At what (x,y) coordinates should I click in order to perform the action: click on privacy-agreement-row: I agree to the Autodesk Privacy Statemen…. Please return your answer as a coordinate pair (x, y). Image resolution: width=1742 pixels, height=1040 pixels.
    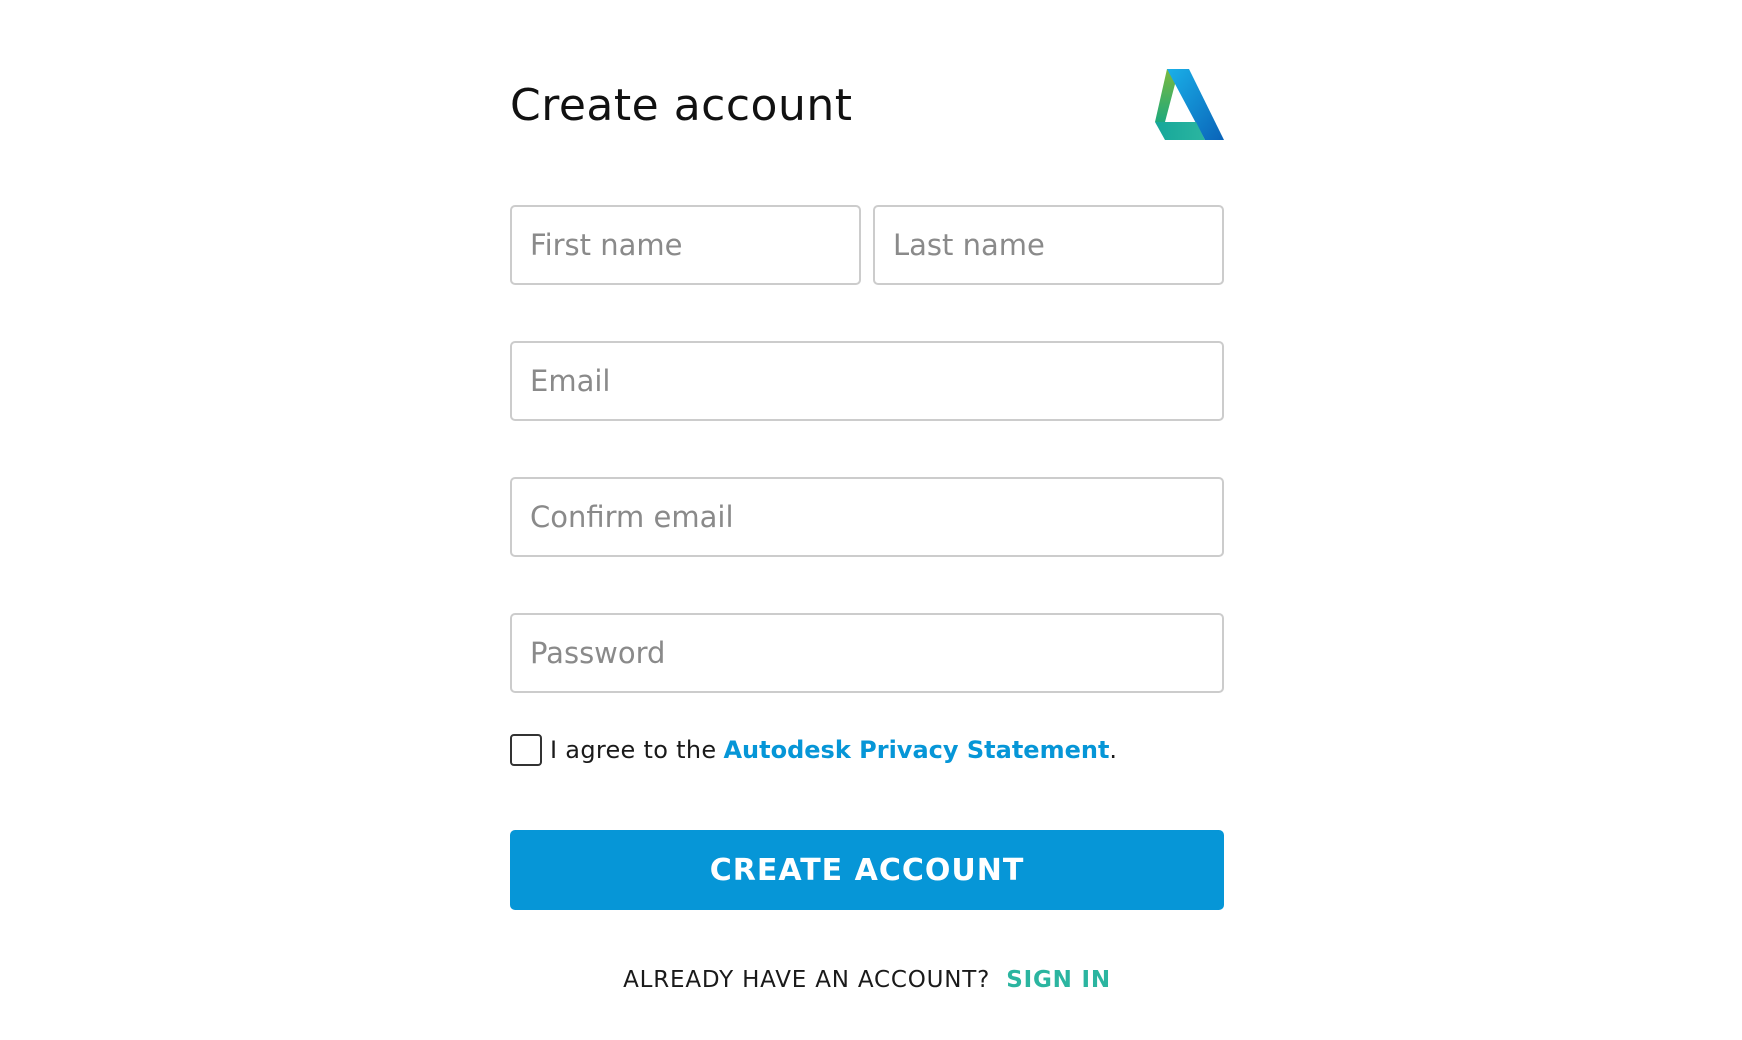
    Looking at the image, I should click on (813, 750).